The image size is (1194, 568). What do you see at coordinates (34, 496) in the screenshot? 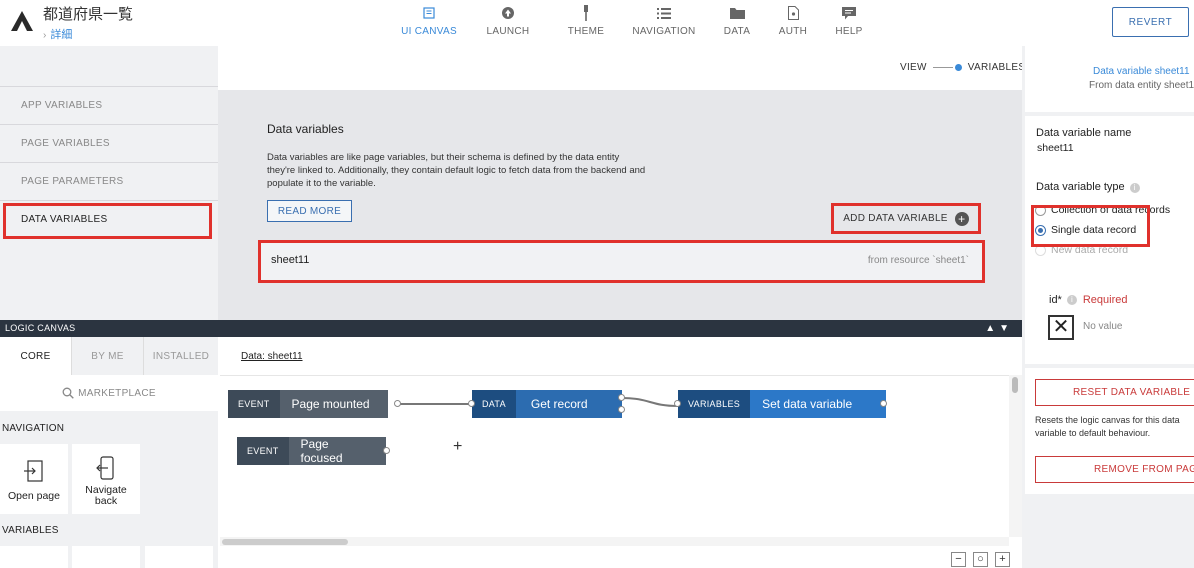
I see `tile-label: Open page` at bounding box center [34, 496].